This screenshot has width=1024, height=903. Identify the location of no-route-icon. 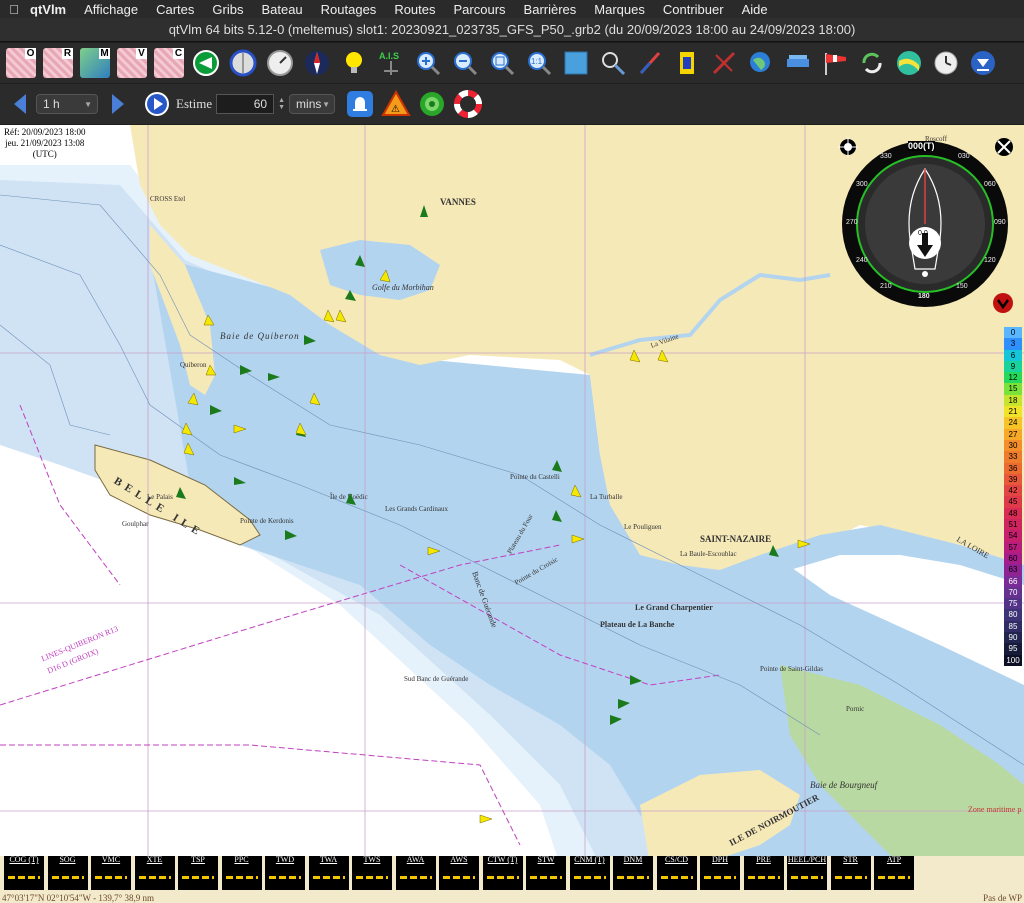
(724, 63).